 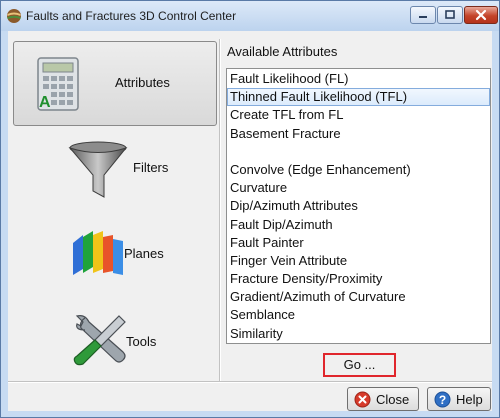 What do you see at coordinates (219, 210) in the screenshot?
I see `vertical-divider` at bounding box center [219, 210].